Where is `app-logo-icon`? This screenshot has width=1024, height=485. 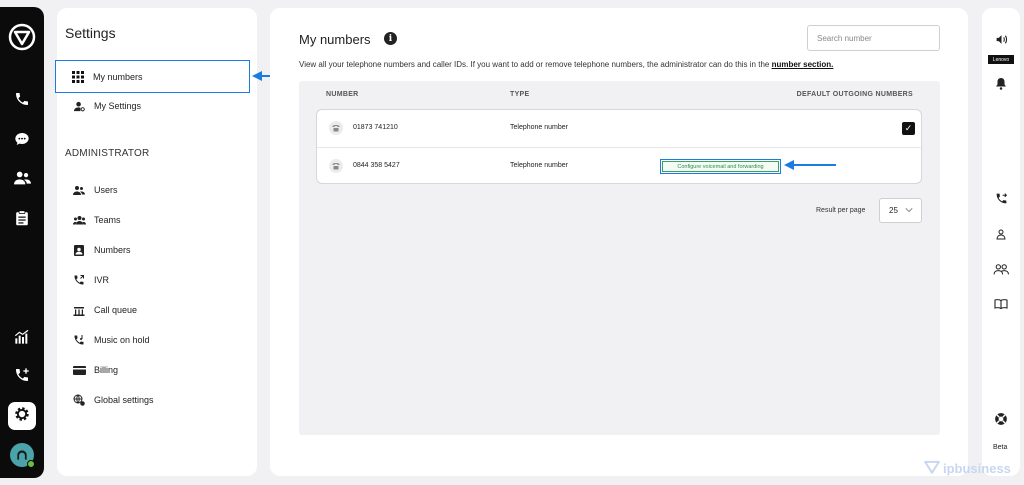
app-logo-icon is located at coordinates (22, 37).